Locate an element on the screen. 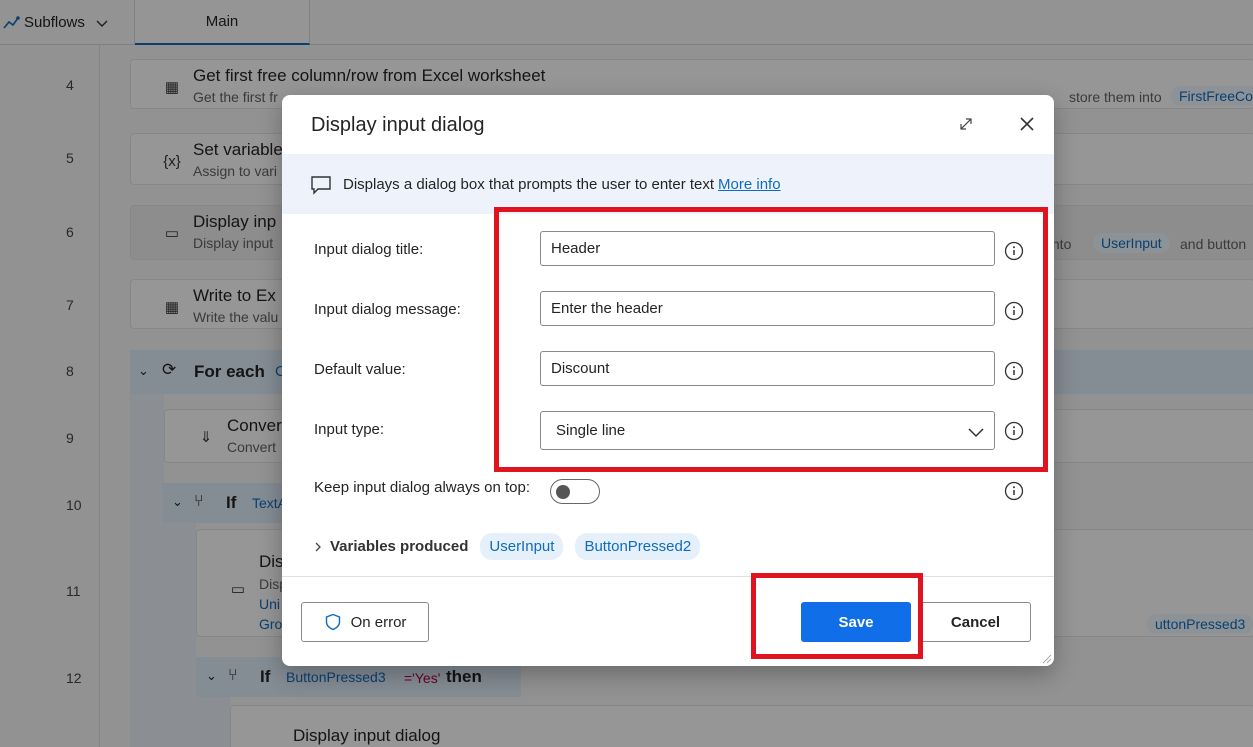 This screenshot has width=1253, height=747. resize-grip-icon is located at coordinates (1046, 658).